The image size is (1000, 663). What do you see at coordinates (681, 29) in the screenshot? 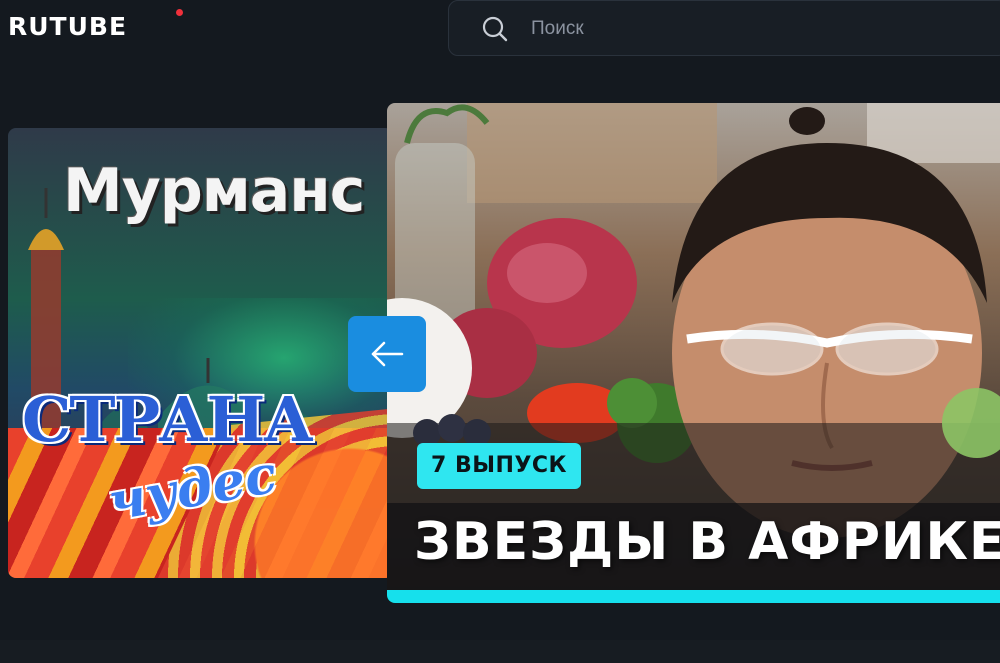
I see `search-input` at bounding box center [681, 29].